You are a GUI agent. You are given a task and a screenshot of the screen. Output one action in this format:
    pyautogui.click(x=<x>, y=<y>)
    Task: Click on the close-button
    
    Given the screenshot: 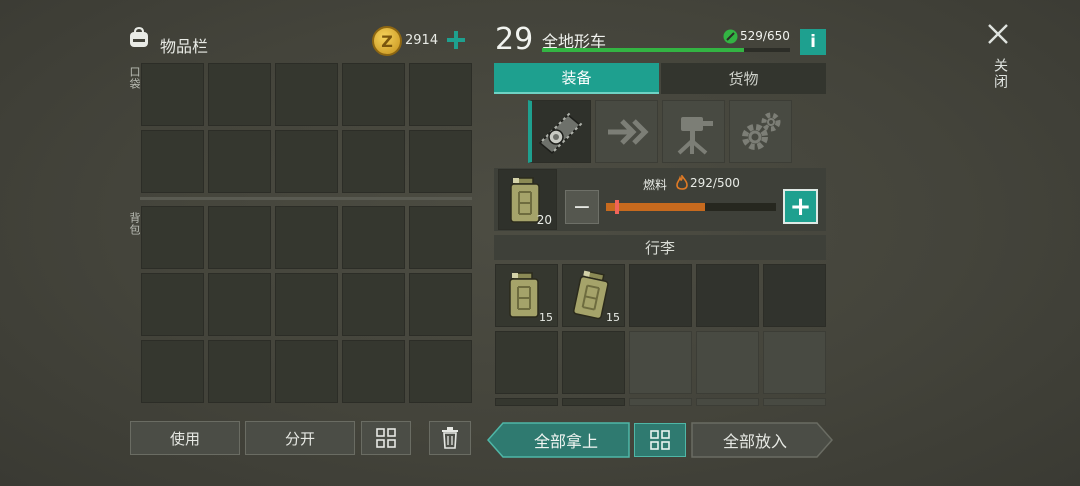 What is the action you would take?
    pyautogui.click(x=998, y=34)
    